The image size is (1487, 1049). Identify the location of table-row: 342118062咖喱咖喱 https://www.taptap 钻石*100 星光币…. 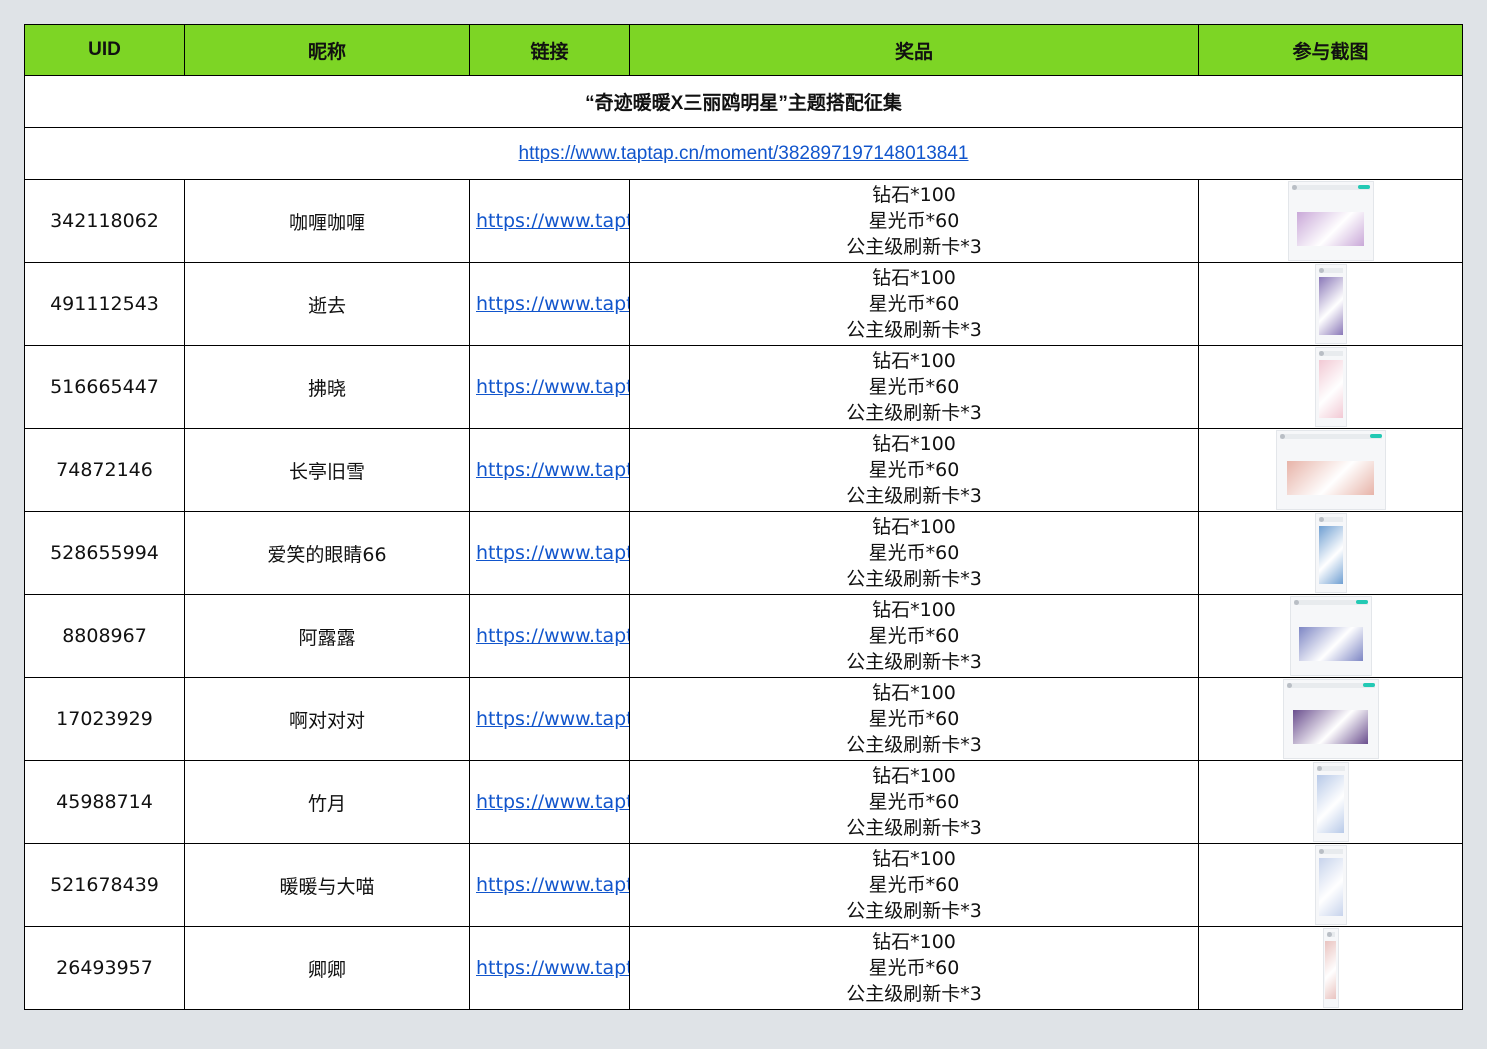
(743, 221).